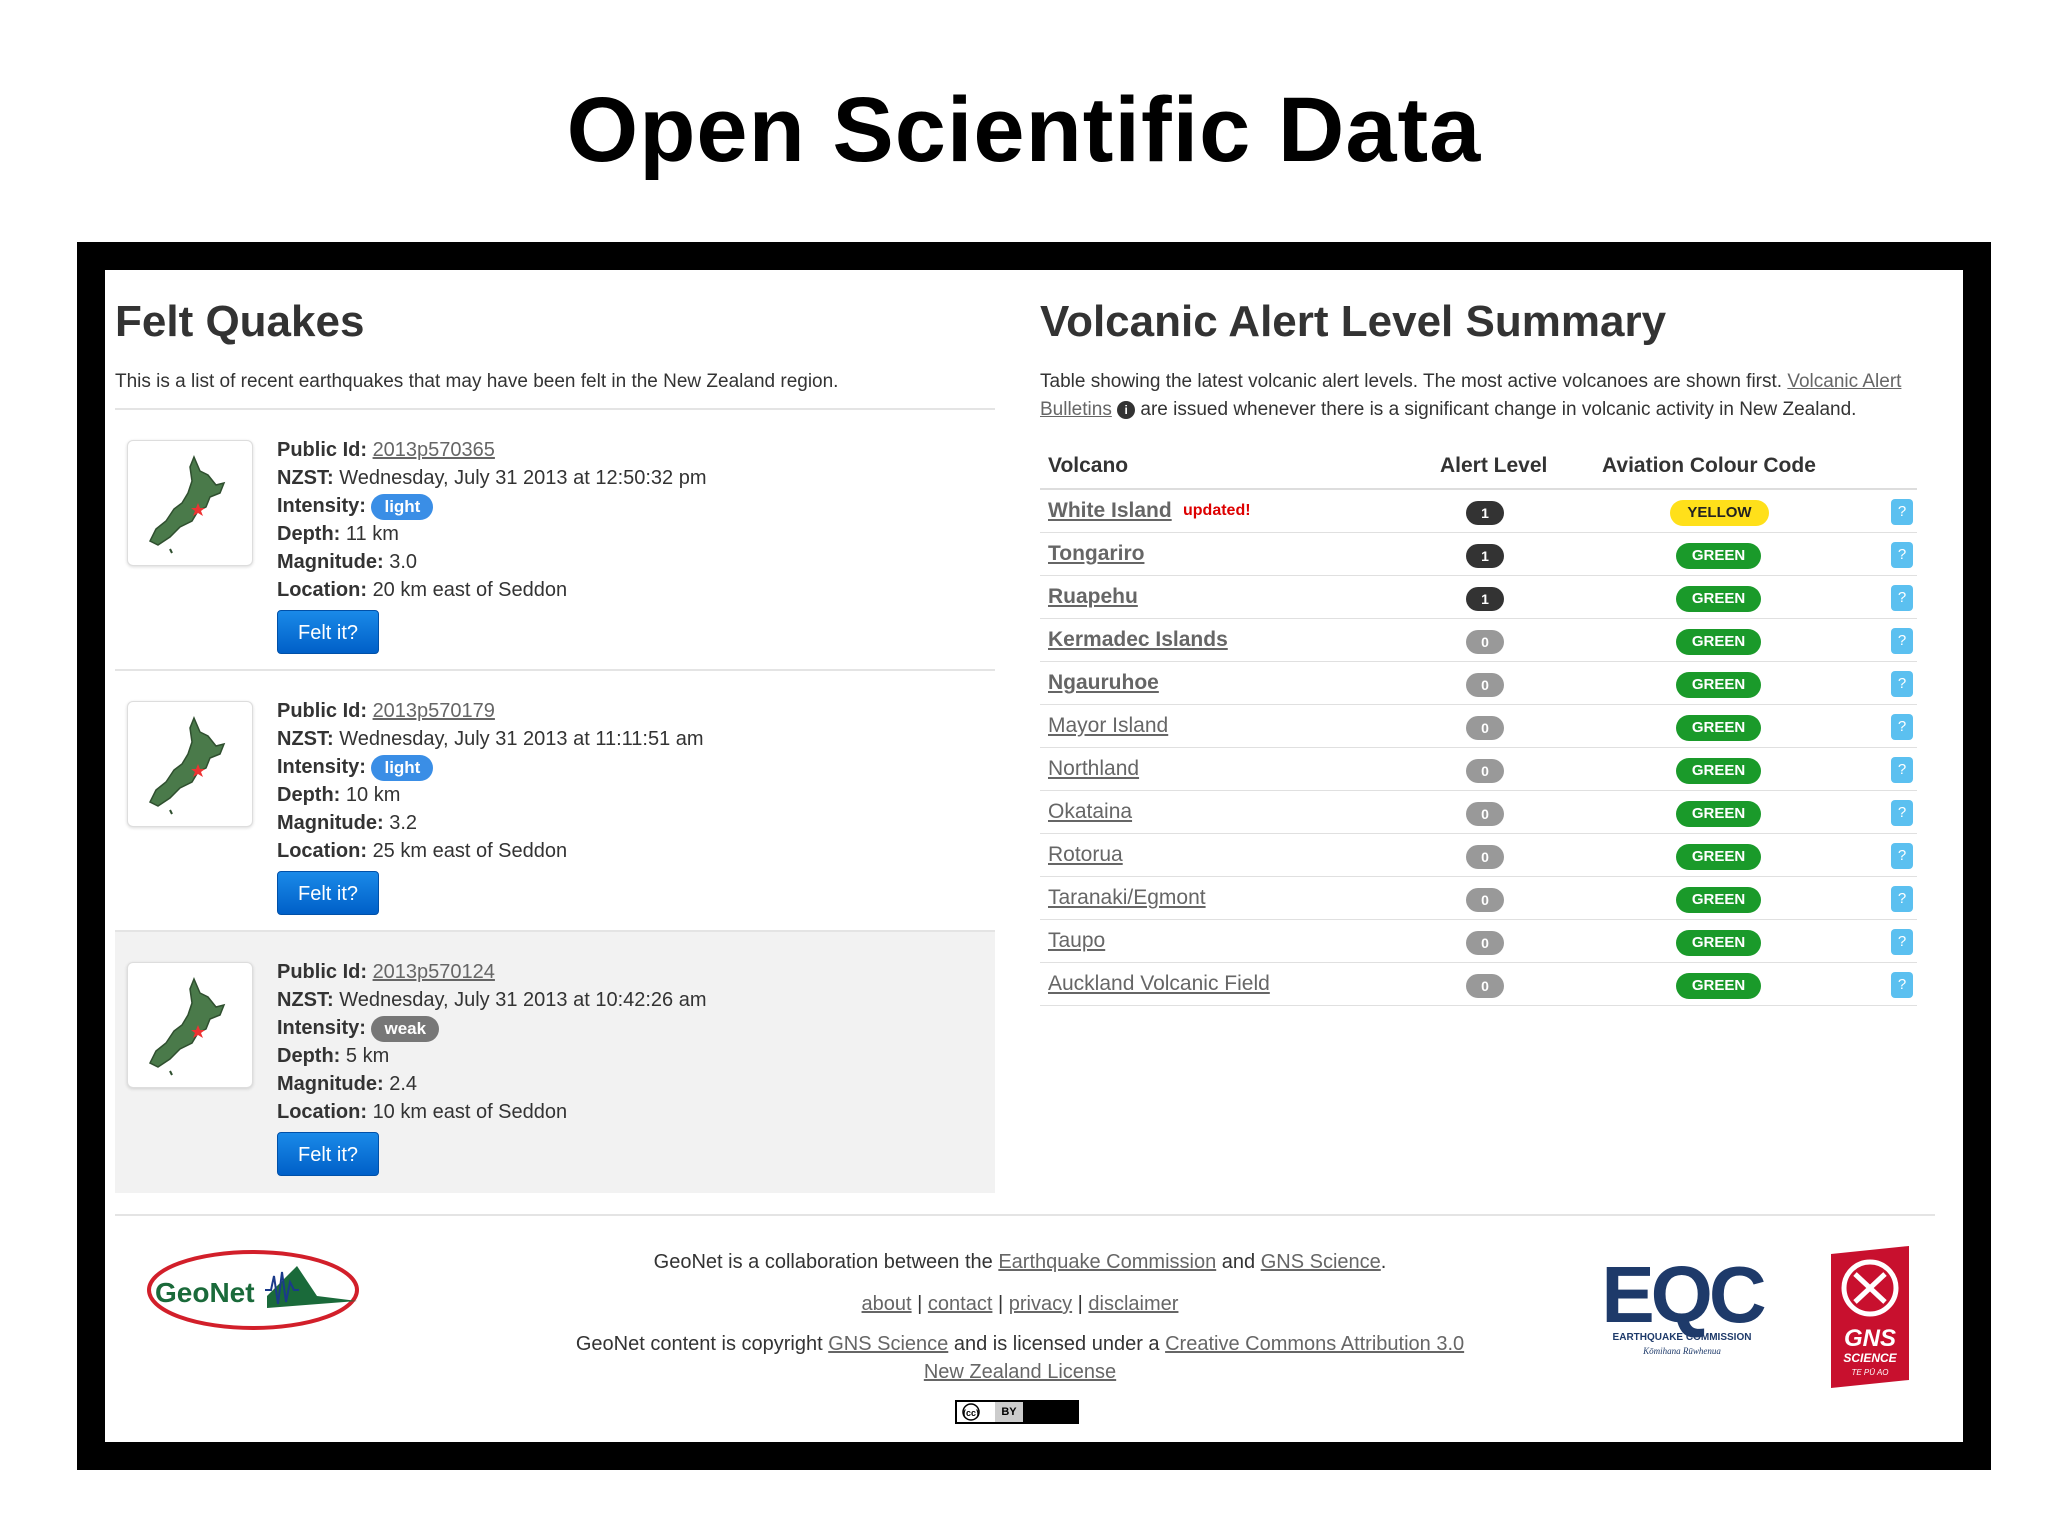 This screenshot has height=1536, width=2048. What do you see at coordinates (1870, 1319) in the screenshot?
I see `gns-science-logo: GNS SCIENCE TE PŪ AO` at bounding box center [1870, 1319].